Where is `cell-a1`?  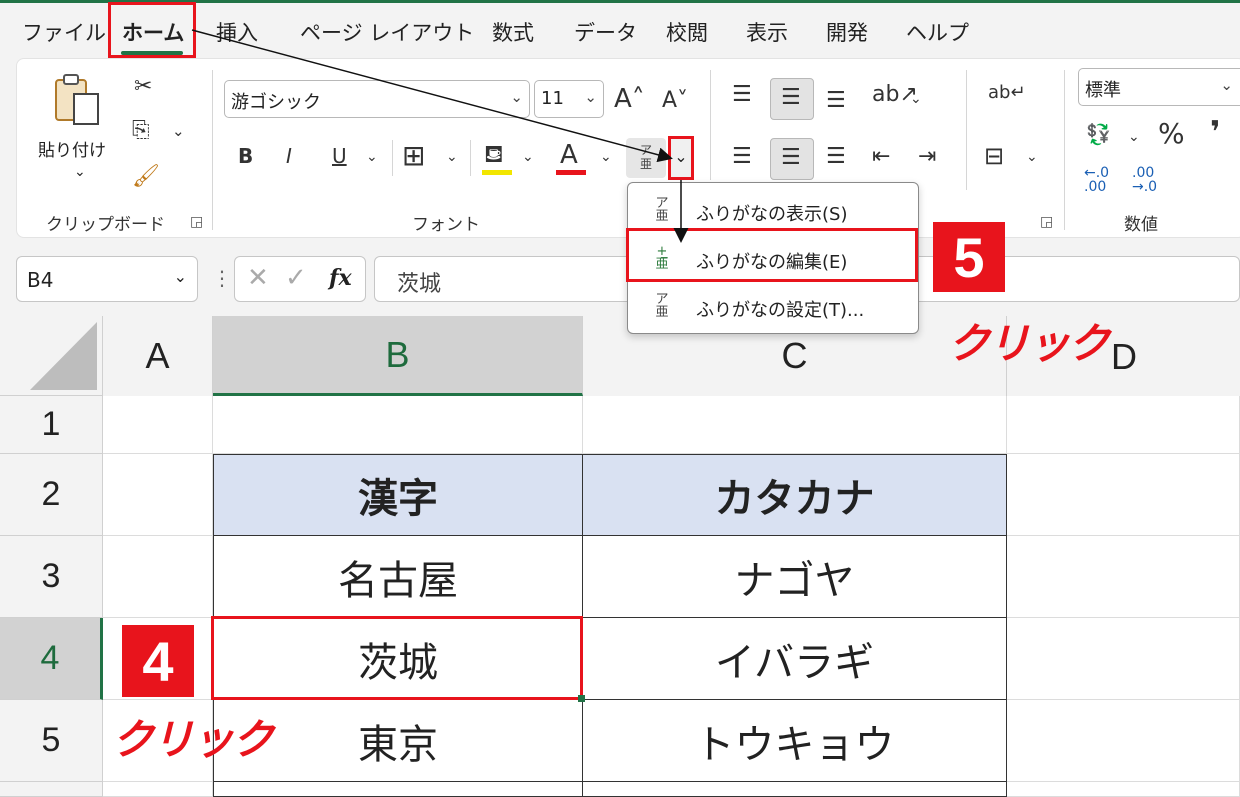 cell-a1 is located at coordinates (158, 425).